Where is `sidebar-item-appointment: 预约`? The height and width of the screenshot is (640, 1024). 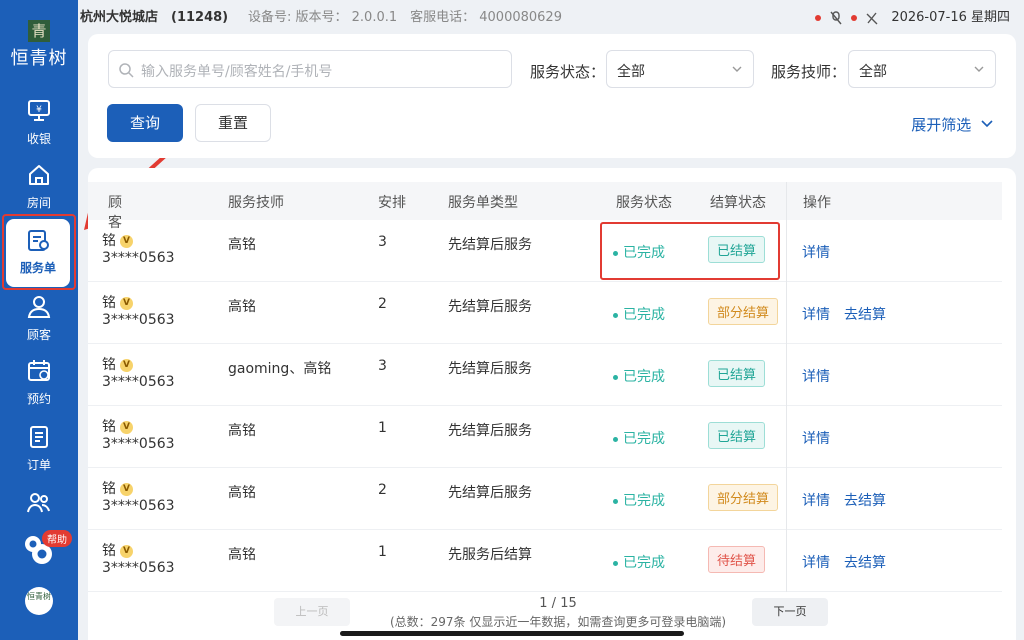
sidebar-item-appointment: 预约 is located at coordinates (39, 382).